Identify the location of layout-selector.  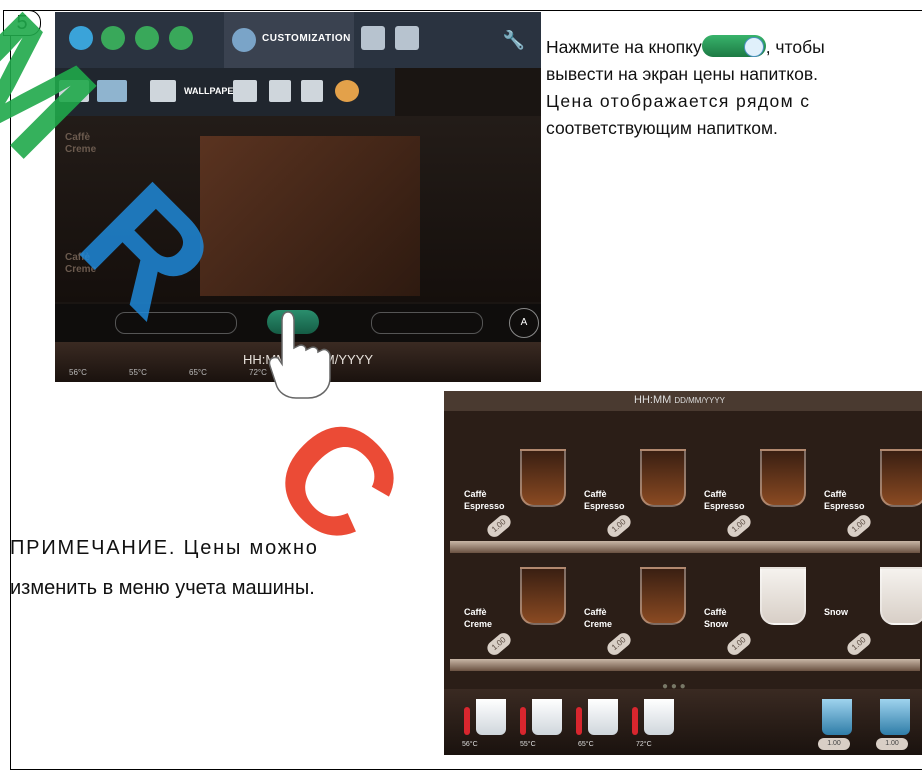
(427, 323).